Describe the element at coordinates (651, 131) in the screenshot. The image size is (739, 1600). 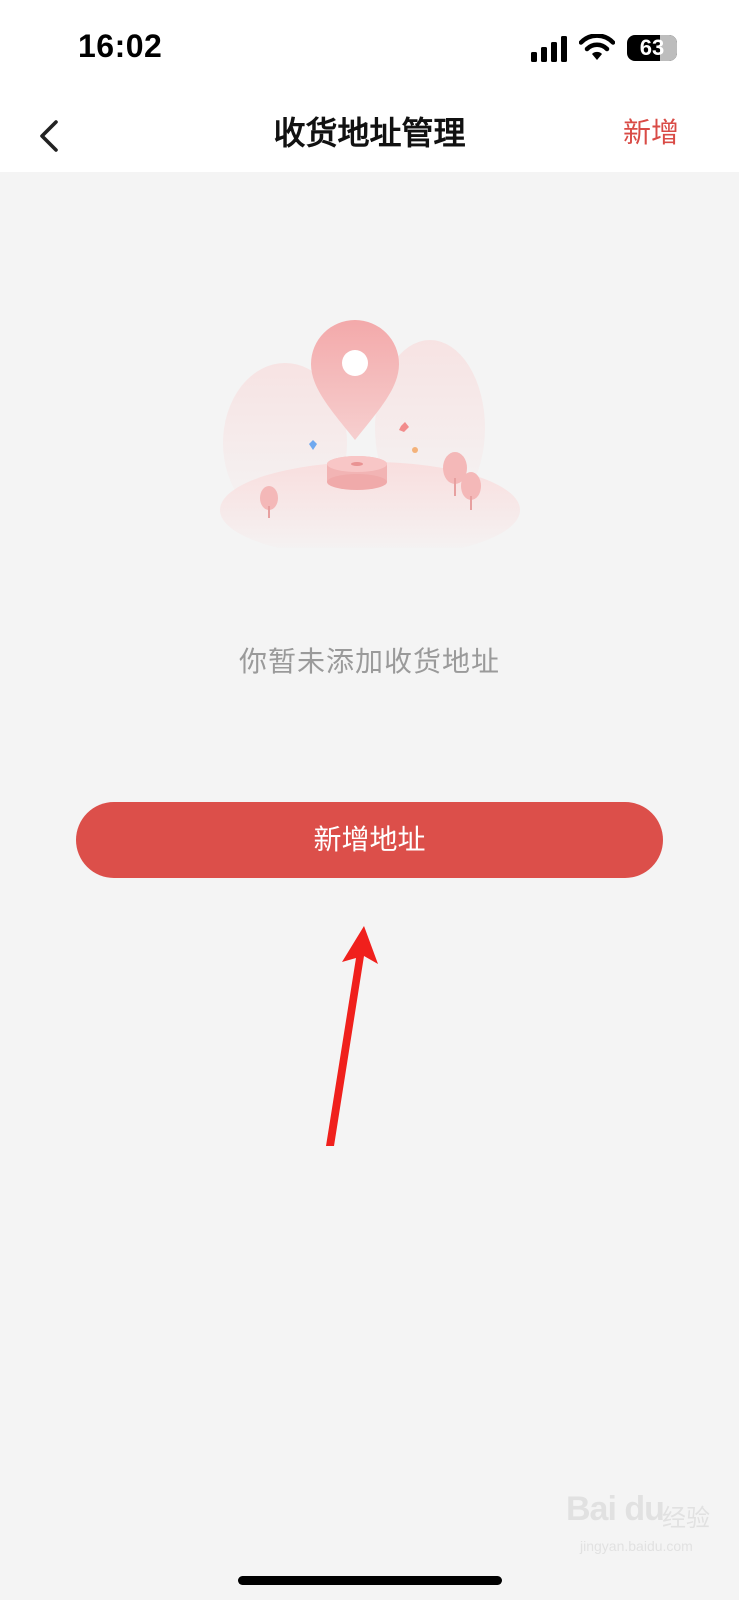
I see `add-link: 新增` at that location.